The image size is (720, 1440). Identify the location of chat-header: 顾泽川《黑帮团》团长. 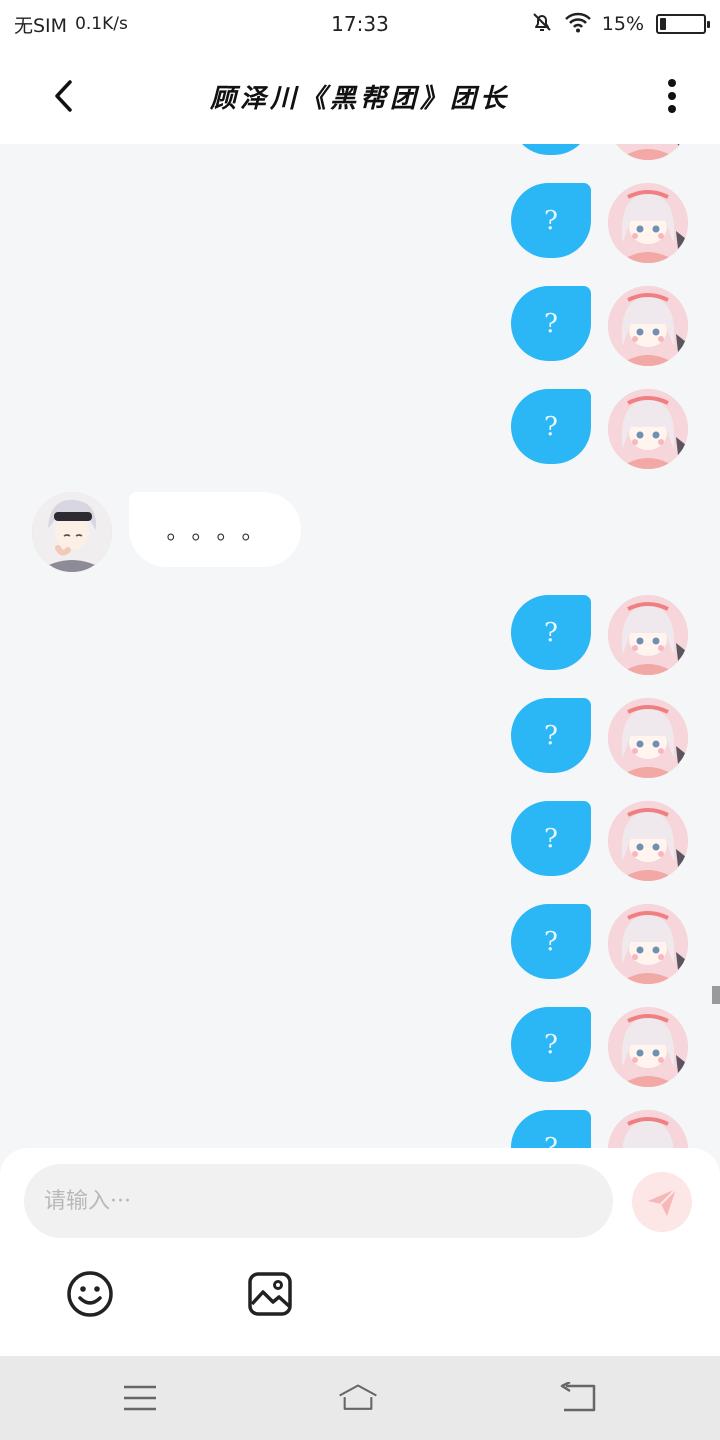
(360, 96).